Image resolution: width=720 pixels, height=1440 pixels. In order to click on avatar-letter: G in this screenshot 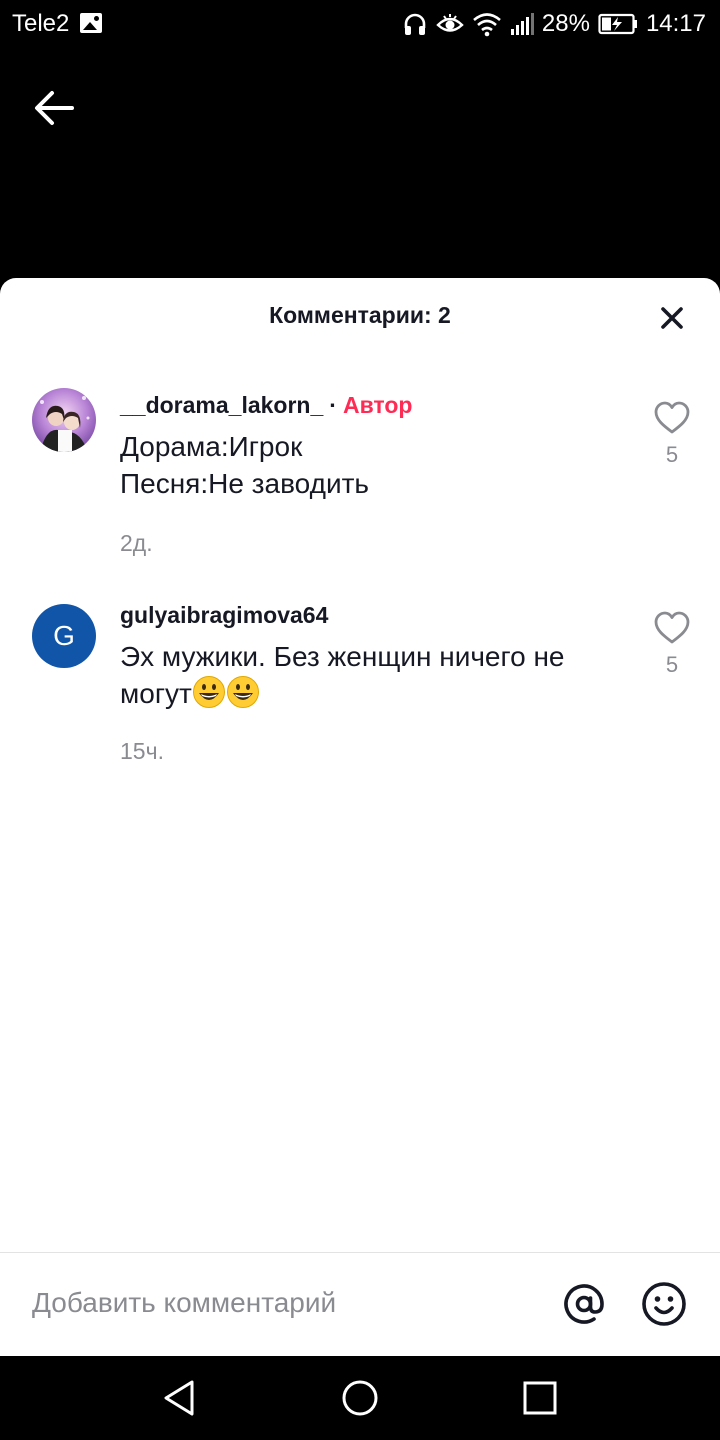, I will do `click(64, 635)`.